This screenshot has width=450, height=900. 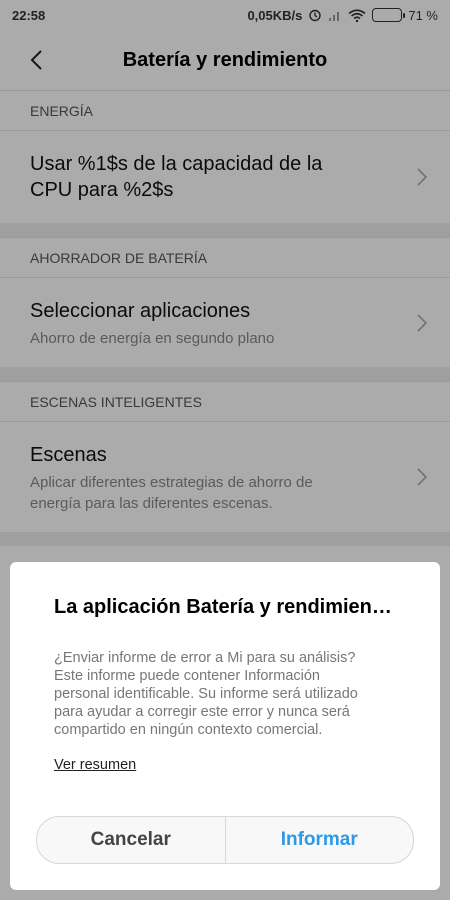 What do you see at coordinates (95, 765) in the screenshot?
I see `view-summary-link: Ver resumen` at bounding box center [95, 765].